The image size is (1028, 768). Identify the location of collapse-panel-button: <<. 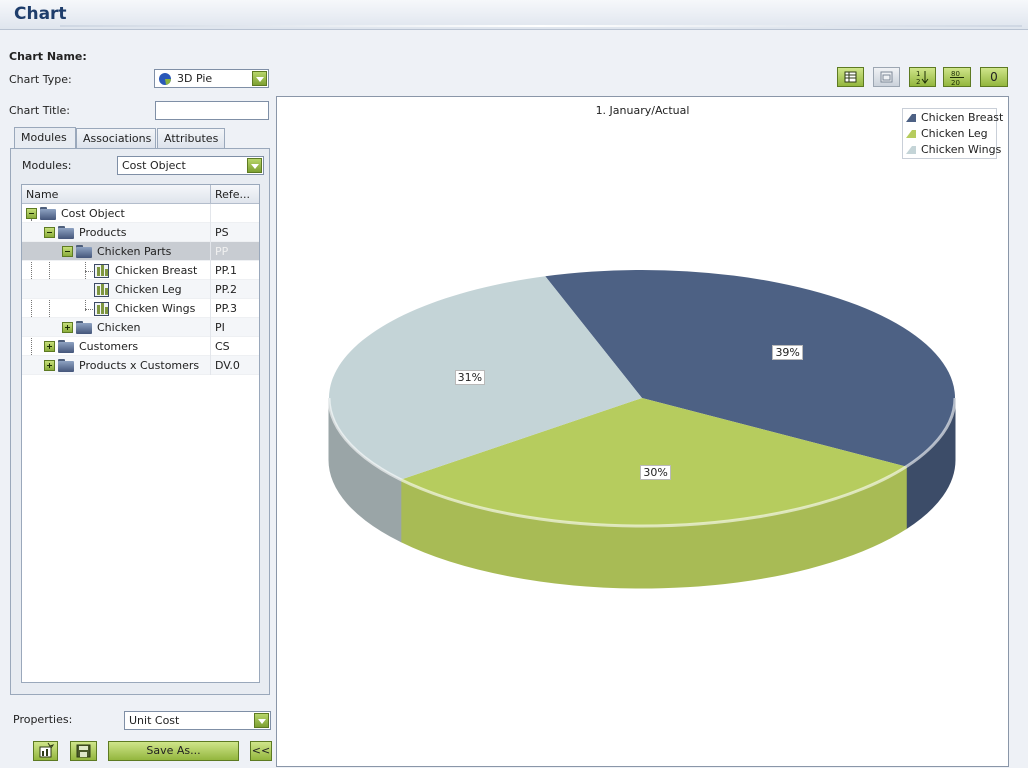
(261, 751).